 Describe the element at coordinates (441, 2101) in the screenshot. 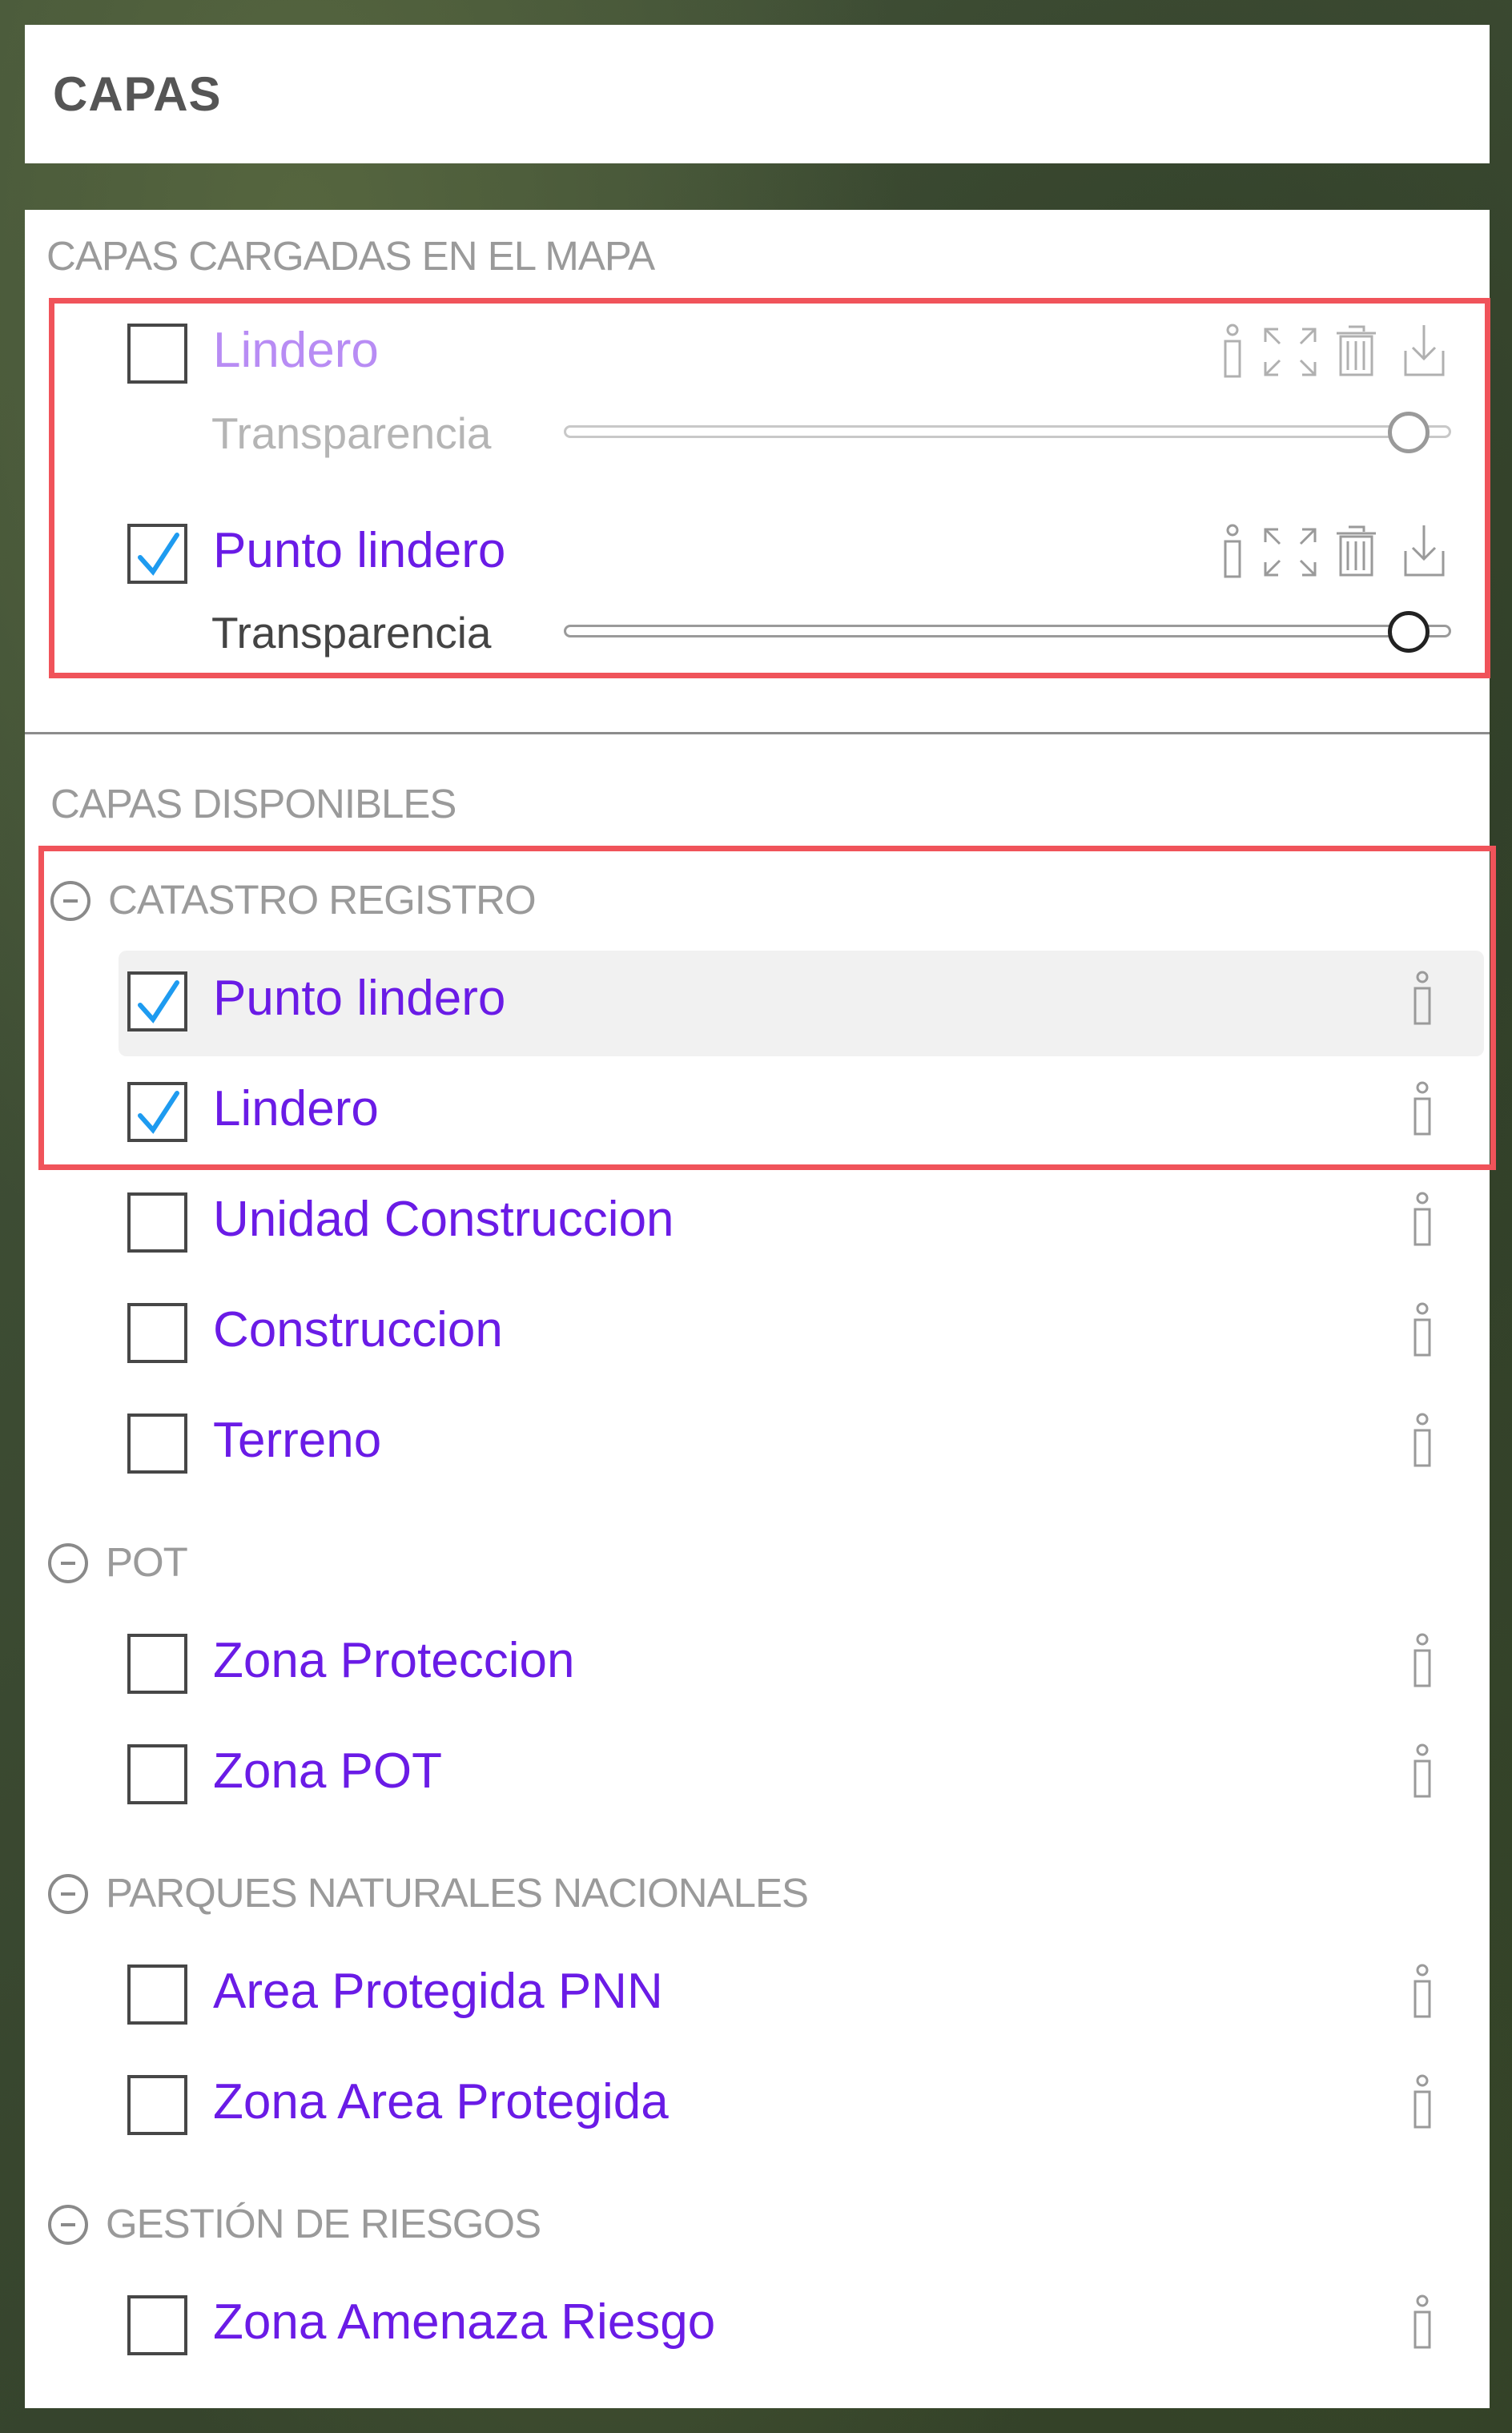

I see `layer-label: Zona Area Protegida` at that location.